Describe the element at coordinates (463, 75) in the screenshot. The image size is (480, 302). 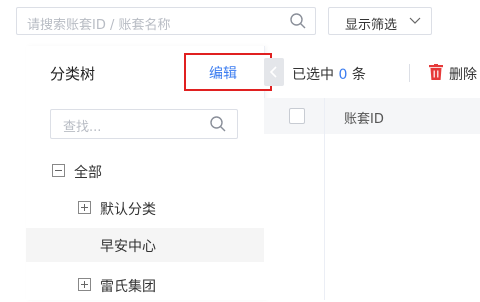
I see `delete-label: 删除` at that location.